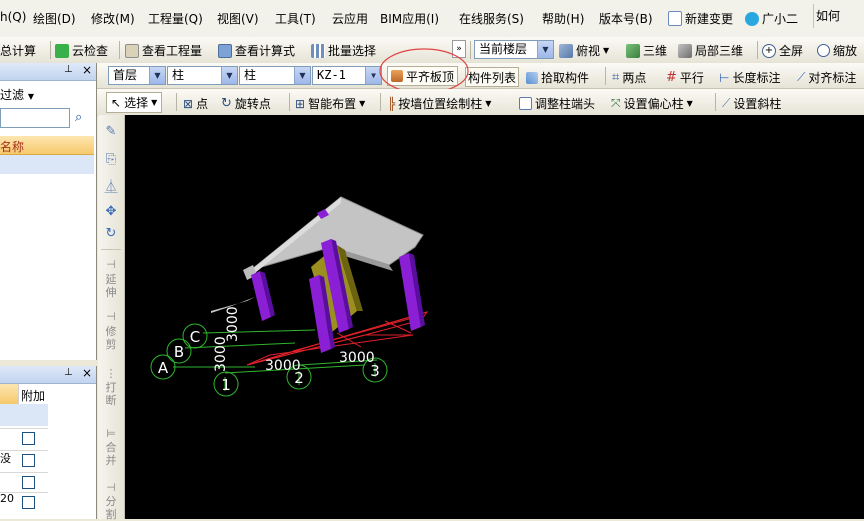  Describe the element at coordinates (633, 50) in the screenshot. I see `3d-view-icon` at that location.